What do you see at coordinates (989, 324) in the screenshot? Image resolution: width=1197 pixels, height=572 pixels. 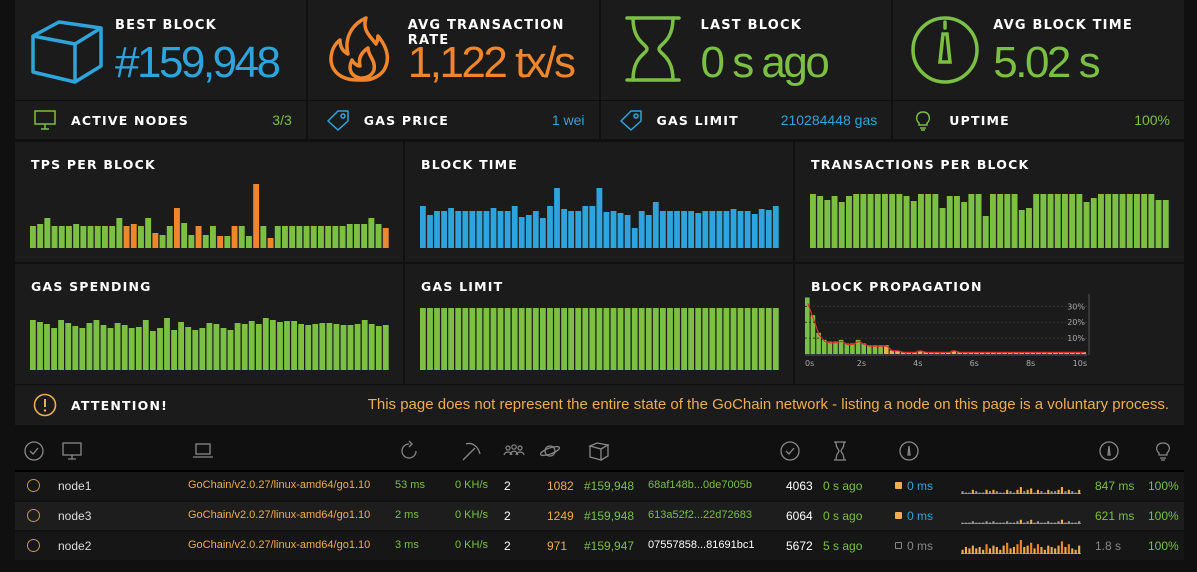 I see `chart-block-propagation: BLOCK PROPAGATION 0s 2s 4s 6s 8s 10s 30% 20% 10%` at bounding box center [989, 324].